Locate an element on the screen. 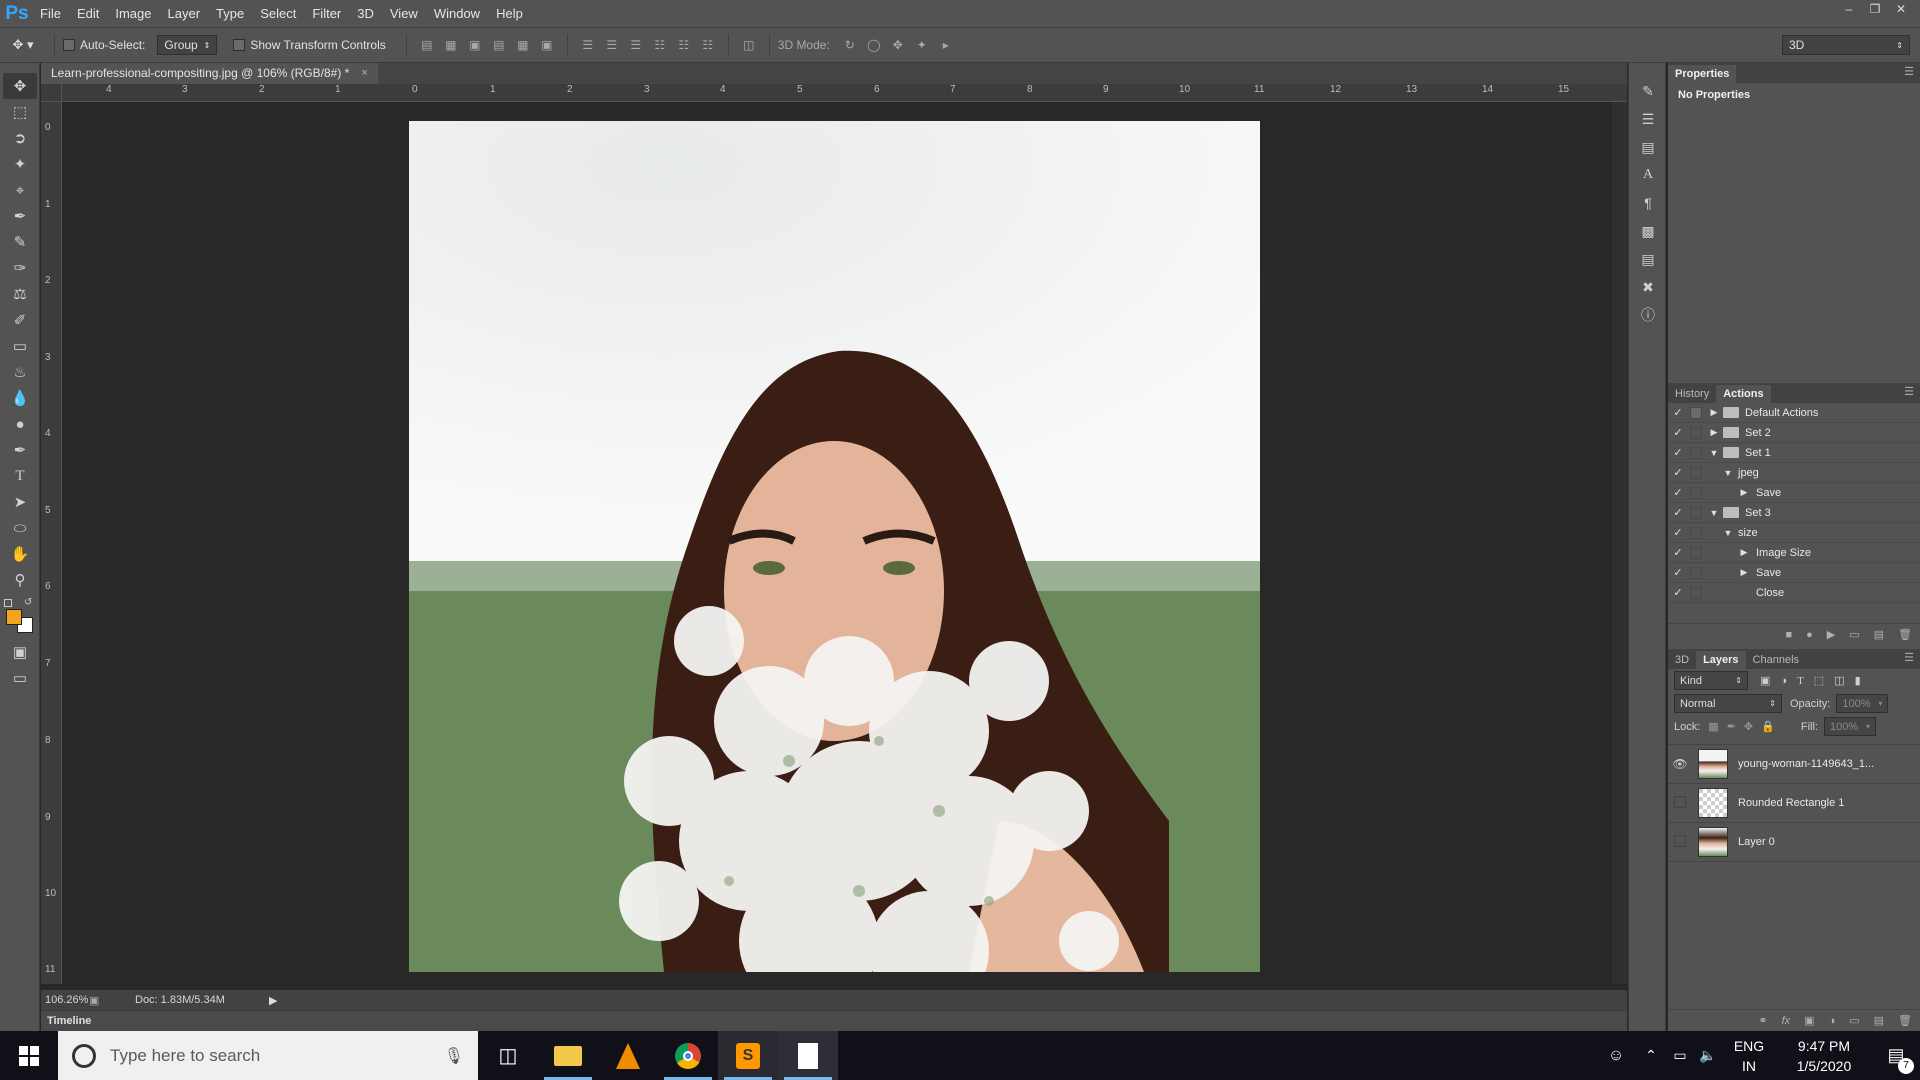  menu-3d: 3D is located at coordinates (365, 13).